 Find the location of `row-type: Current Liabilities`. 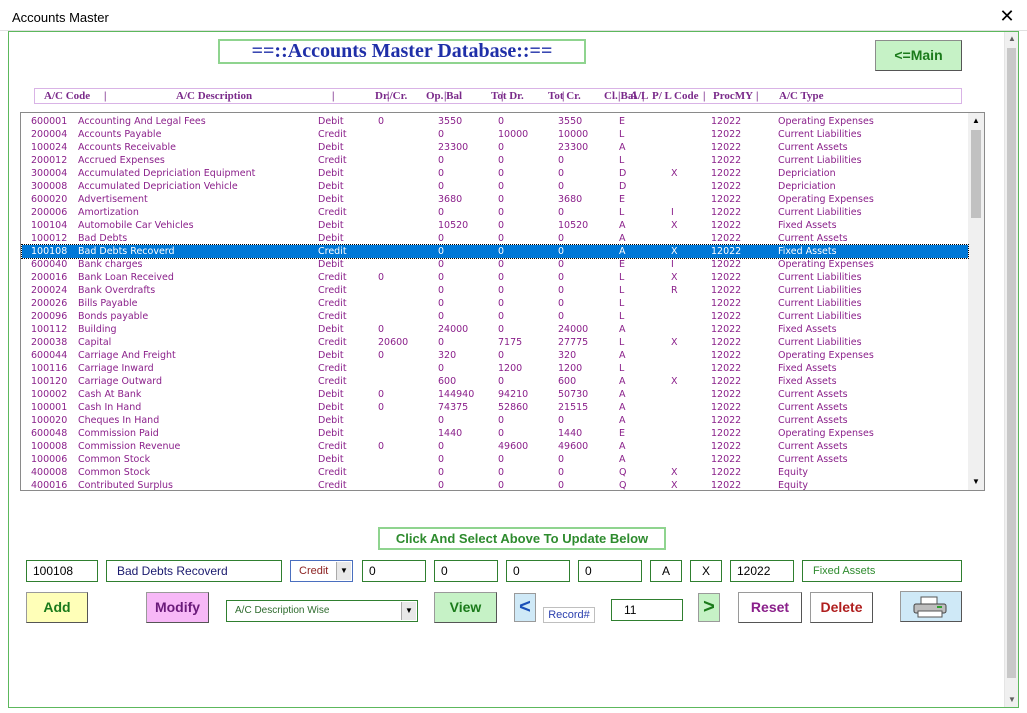

row-type: Current Liabilities is located at coordinates (820, 303).